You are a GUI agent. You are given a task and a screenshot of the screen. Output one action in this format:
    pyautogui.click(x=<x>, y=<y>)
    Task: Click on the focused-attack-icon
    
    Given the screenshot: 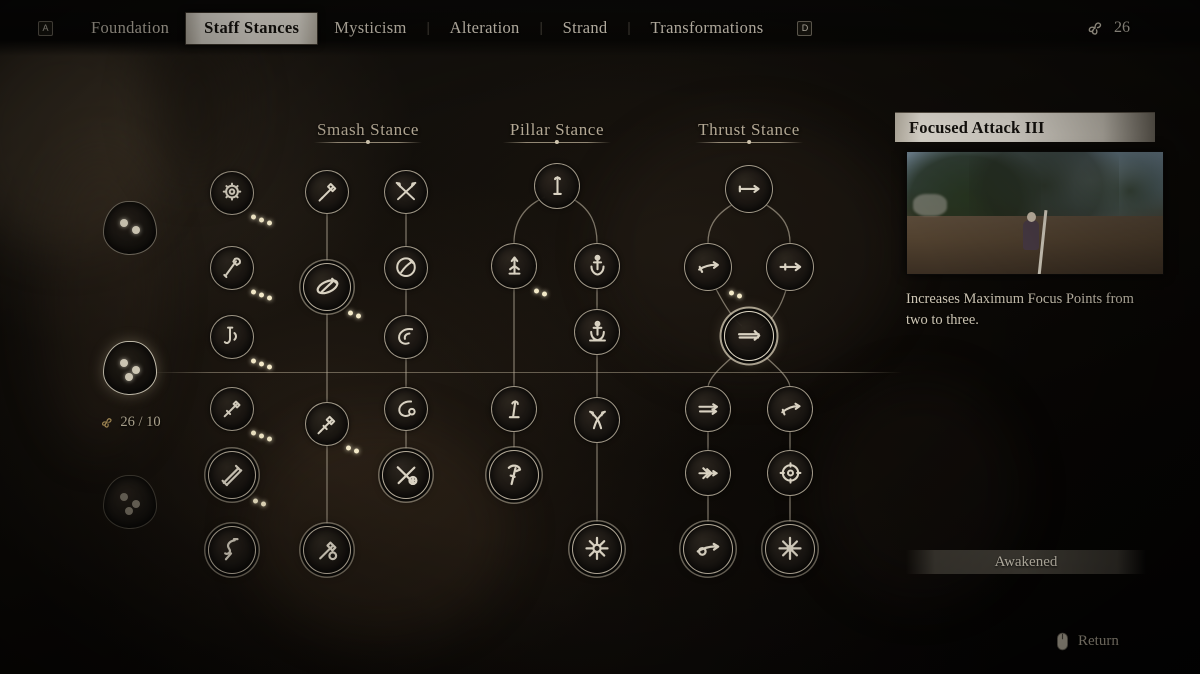 What is the action you would take?
    pyautogui.click(x=749, y=335)
    